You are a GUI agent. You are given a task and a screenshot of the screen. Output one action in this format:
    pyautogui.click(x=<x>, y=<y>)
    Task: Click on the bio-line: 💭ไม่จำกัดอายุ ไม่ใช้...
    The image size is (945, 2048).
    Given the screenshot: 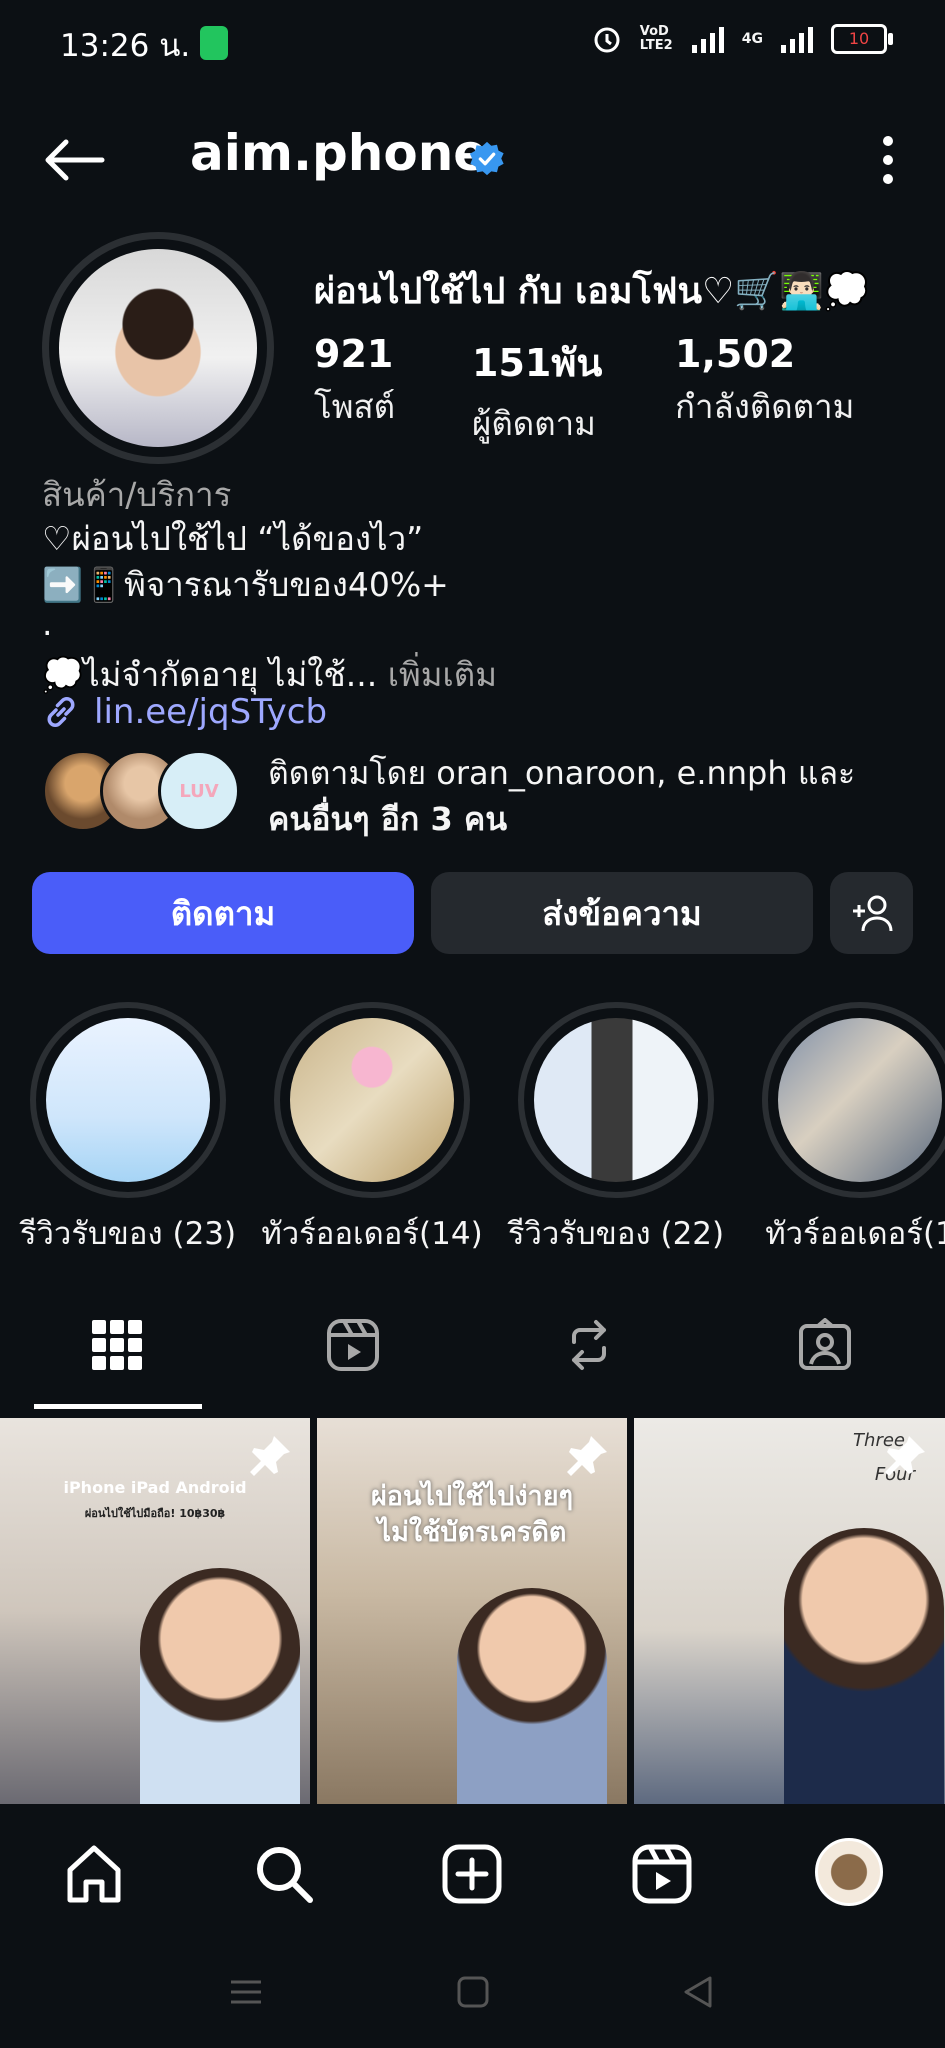 What is the action you would take?
    pyautogui.click(x=210, y=674)
    